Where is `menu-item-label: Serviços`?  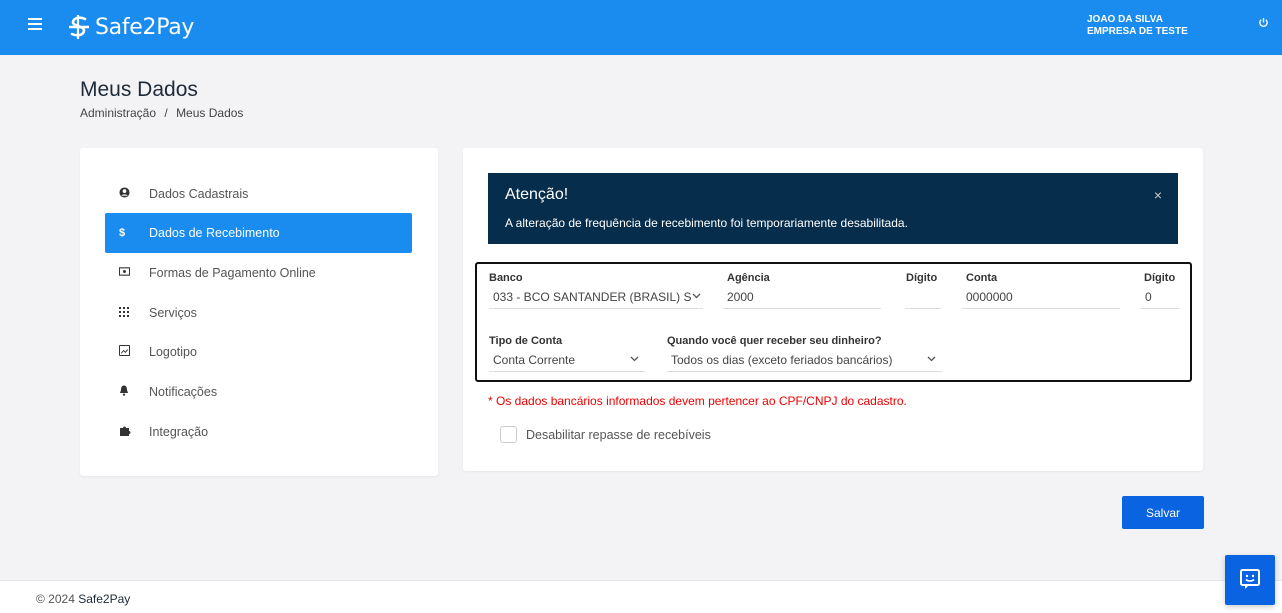
menu-item-label: Serviços is located at coordinates (173, 313).